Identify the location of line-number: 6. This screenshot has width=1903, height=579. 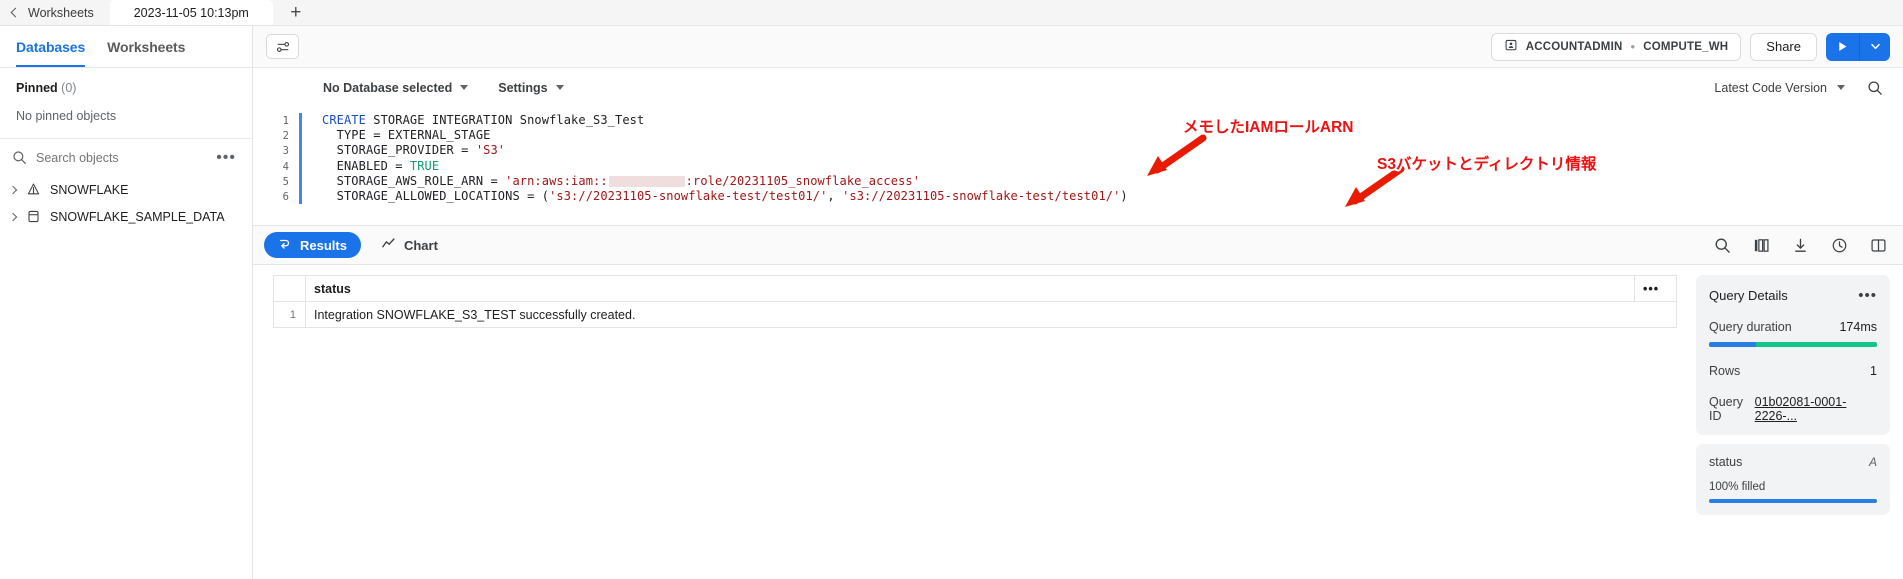
(285, 196).